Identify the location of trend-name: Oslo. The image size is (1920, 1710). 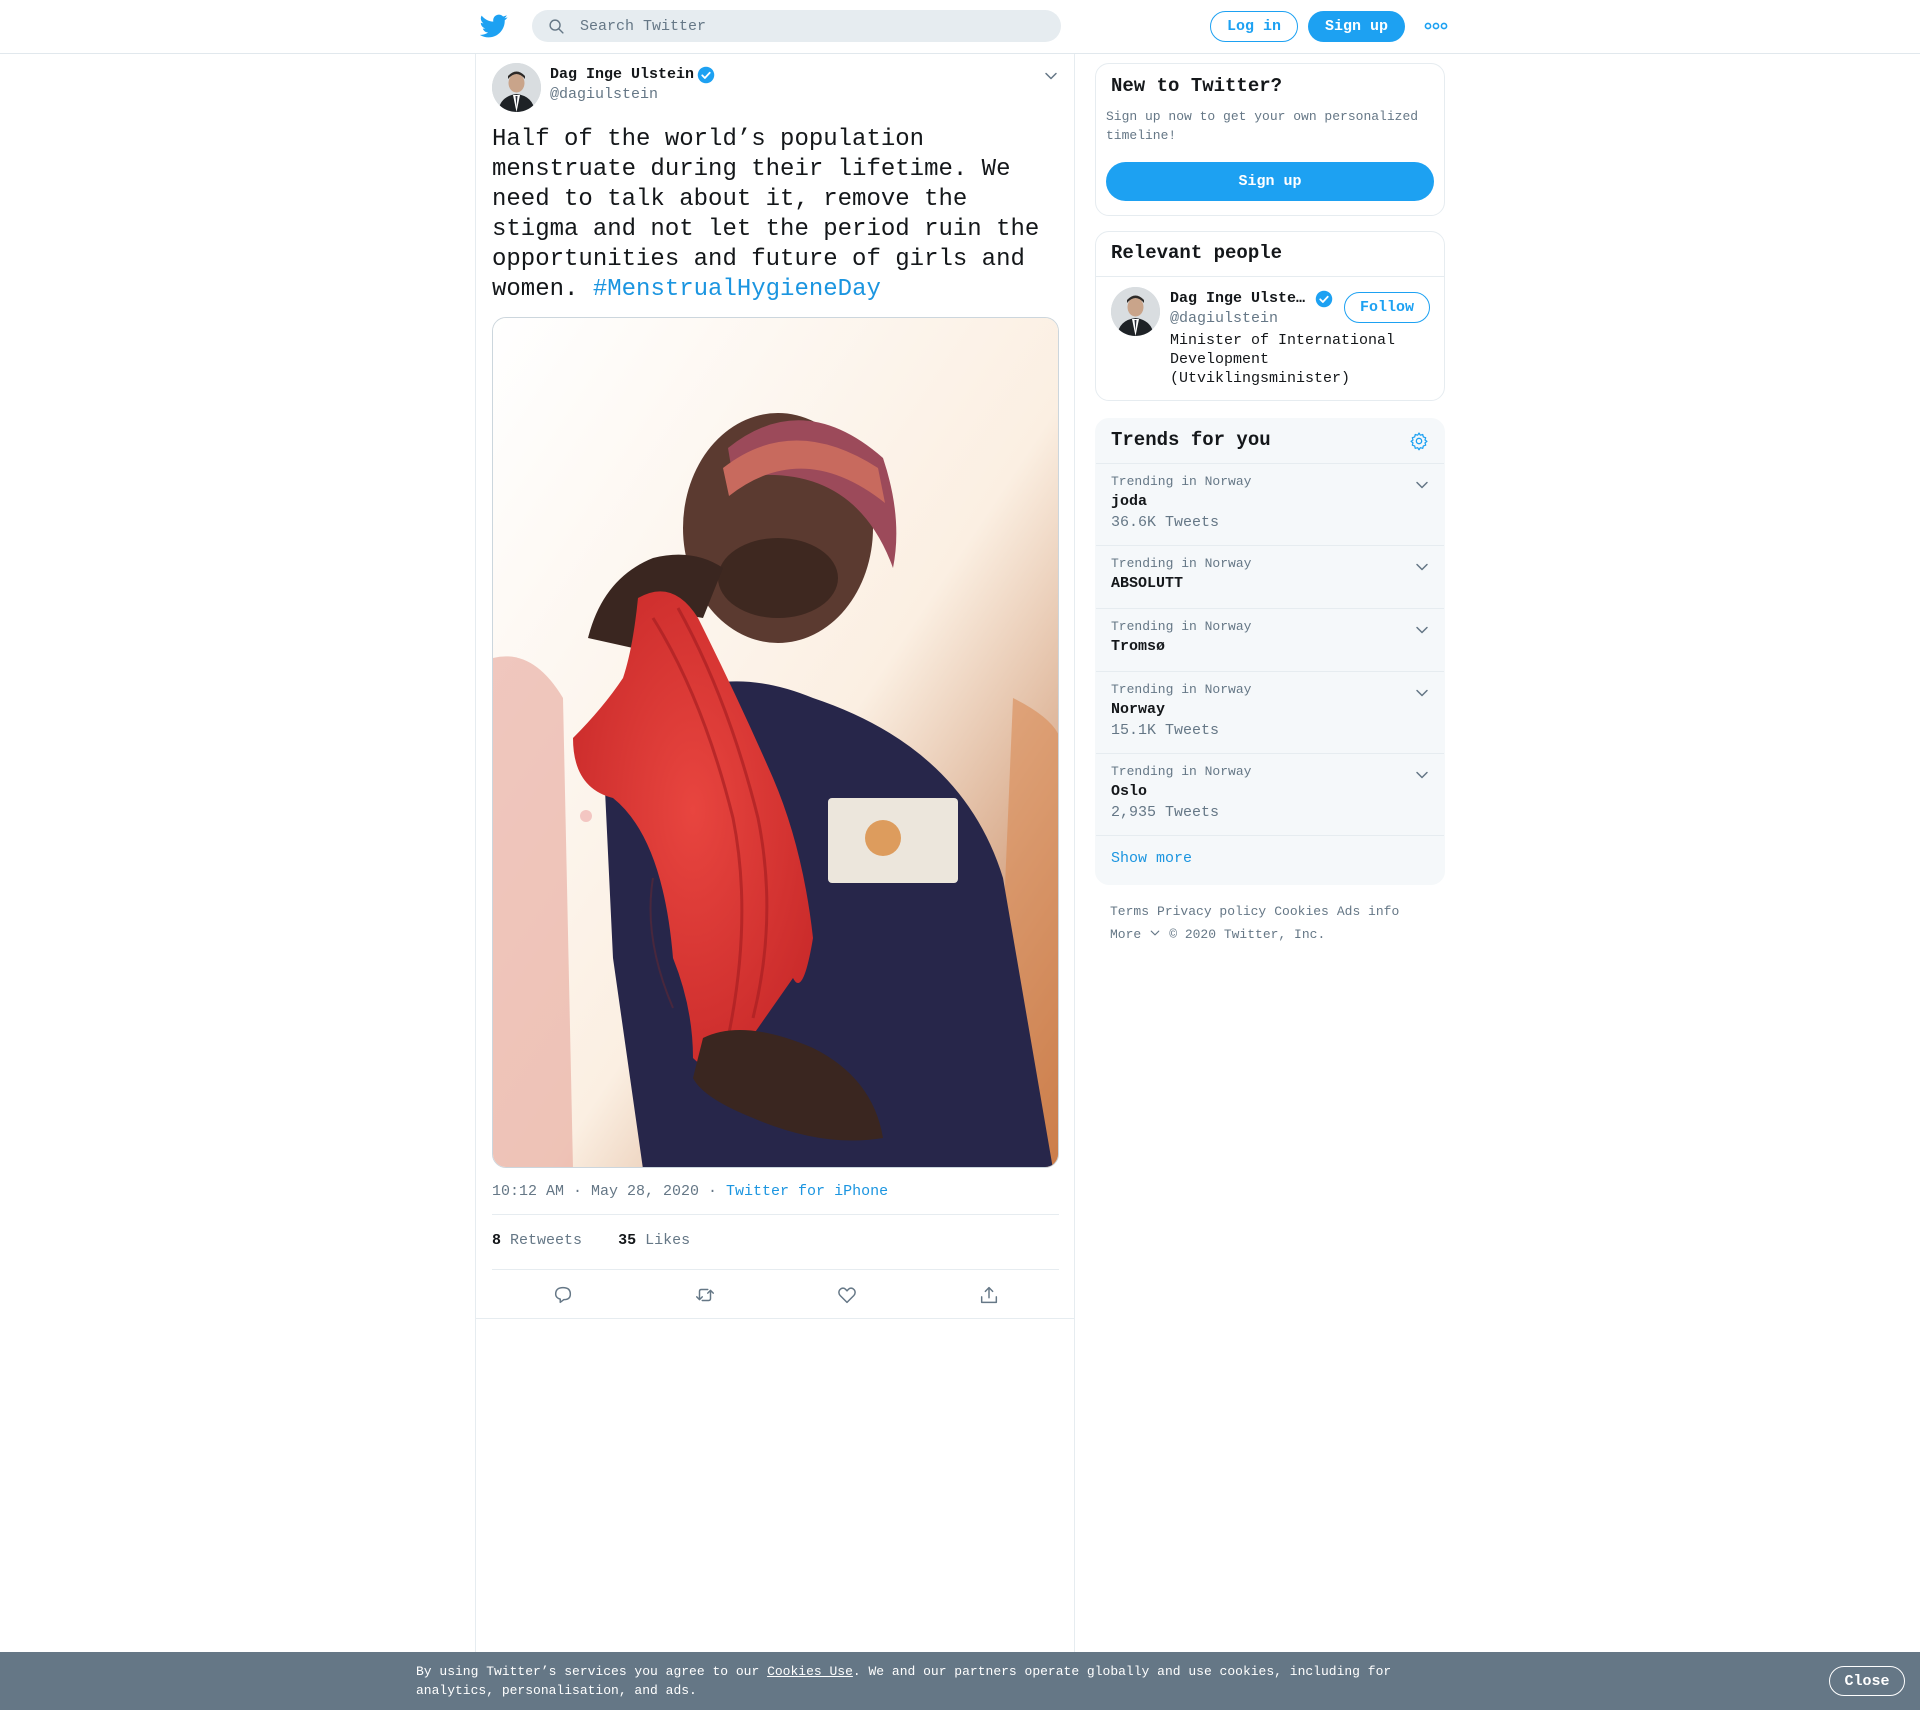
(1129, 791).